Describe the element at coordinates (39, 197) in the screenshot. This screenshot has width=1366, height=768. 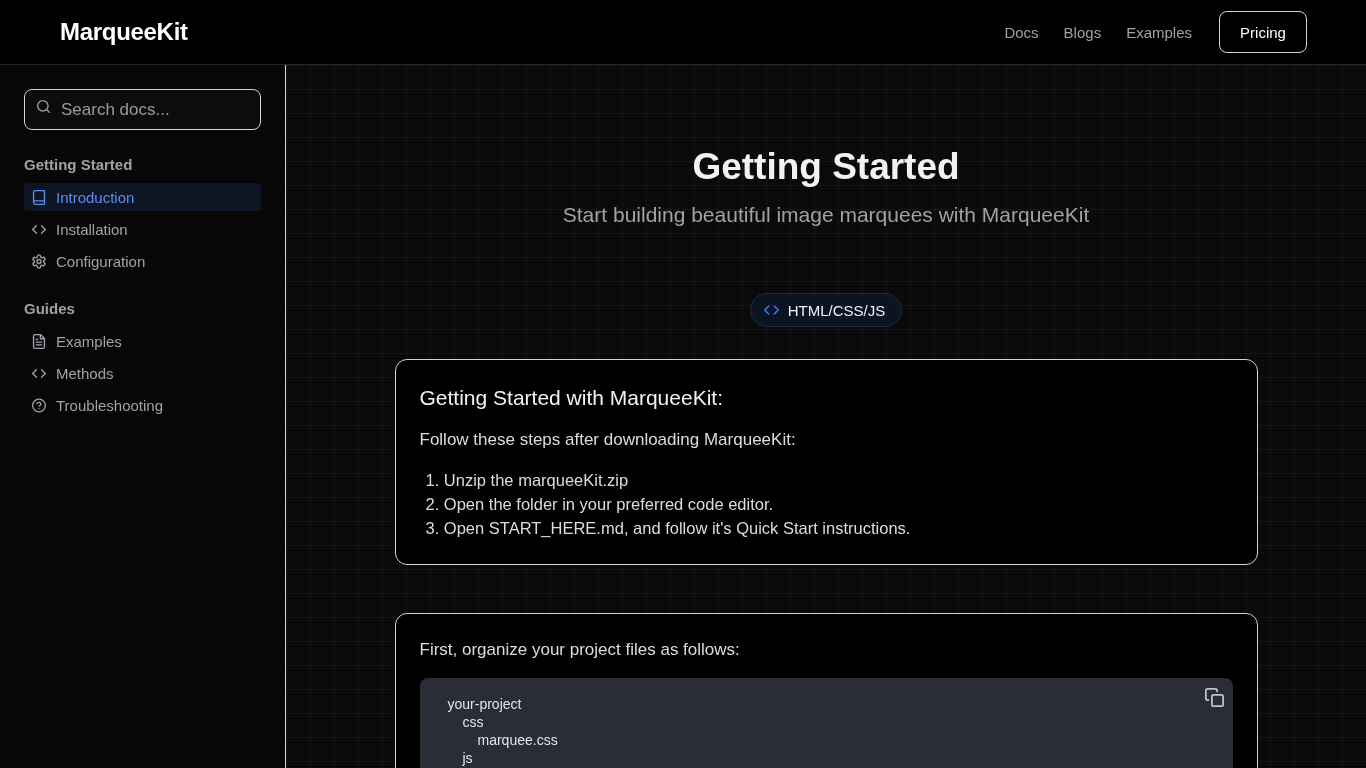
I see `book-icon` at that location.